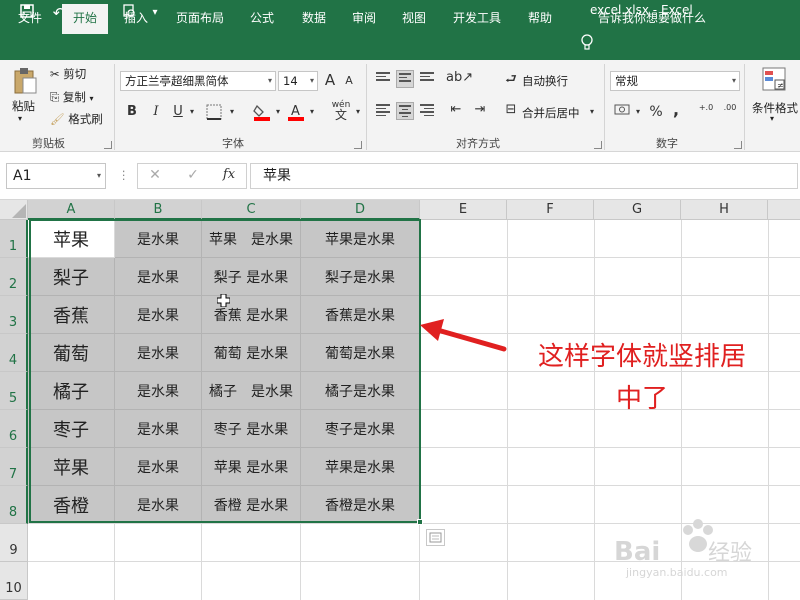 The image size is (800, 600). Describe the element at coordinates (30, 20) in the screenshot. I see `tab-file: 文件` at that location.